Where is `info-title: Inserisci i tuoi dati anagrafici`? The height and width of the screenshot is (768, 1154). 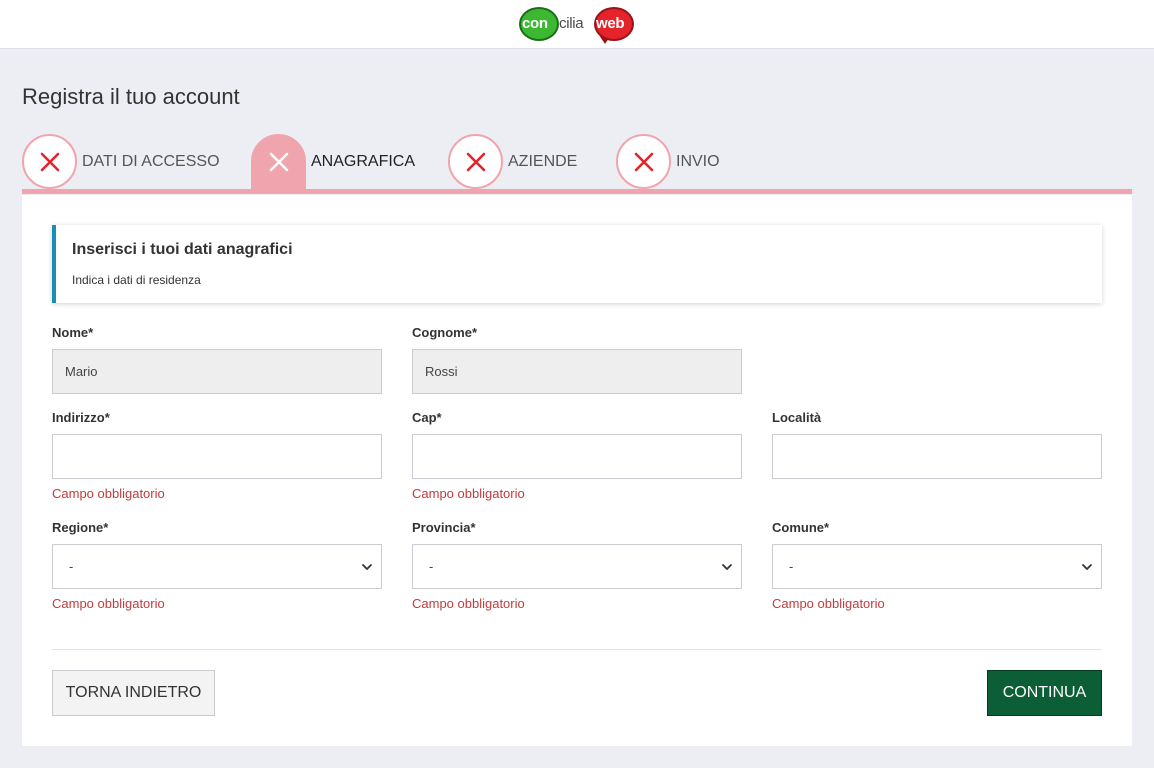
info-title: Inserisci i tuoi dati anagrafici is located at coordinates (182, 249).